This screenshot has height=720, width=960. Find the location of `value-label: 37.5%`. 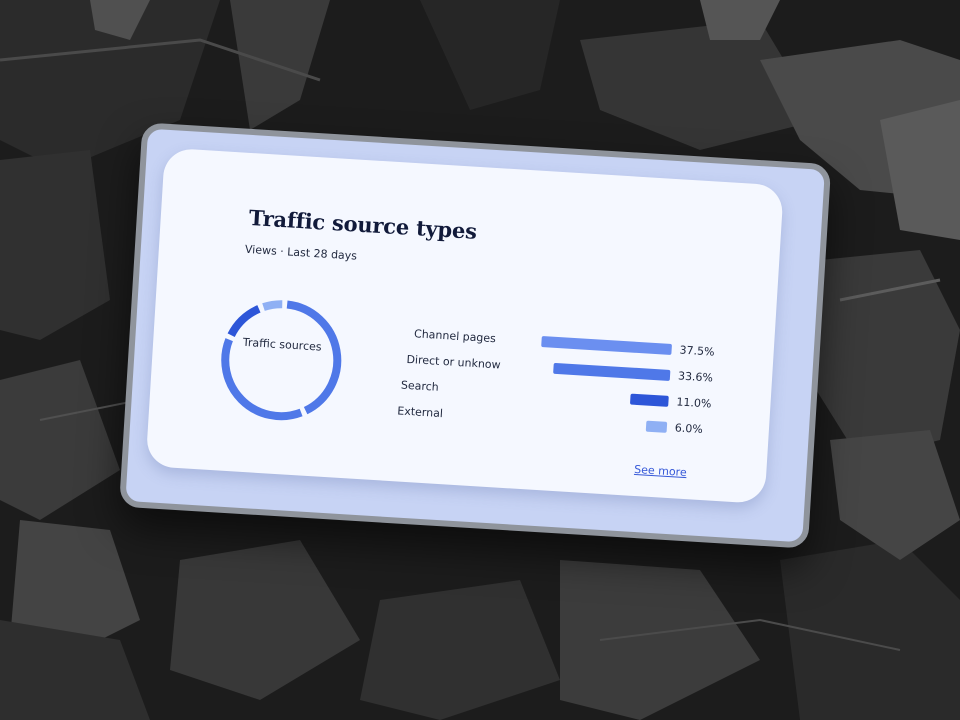

value-label: 37.5% is located at coordinates (697, 351).